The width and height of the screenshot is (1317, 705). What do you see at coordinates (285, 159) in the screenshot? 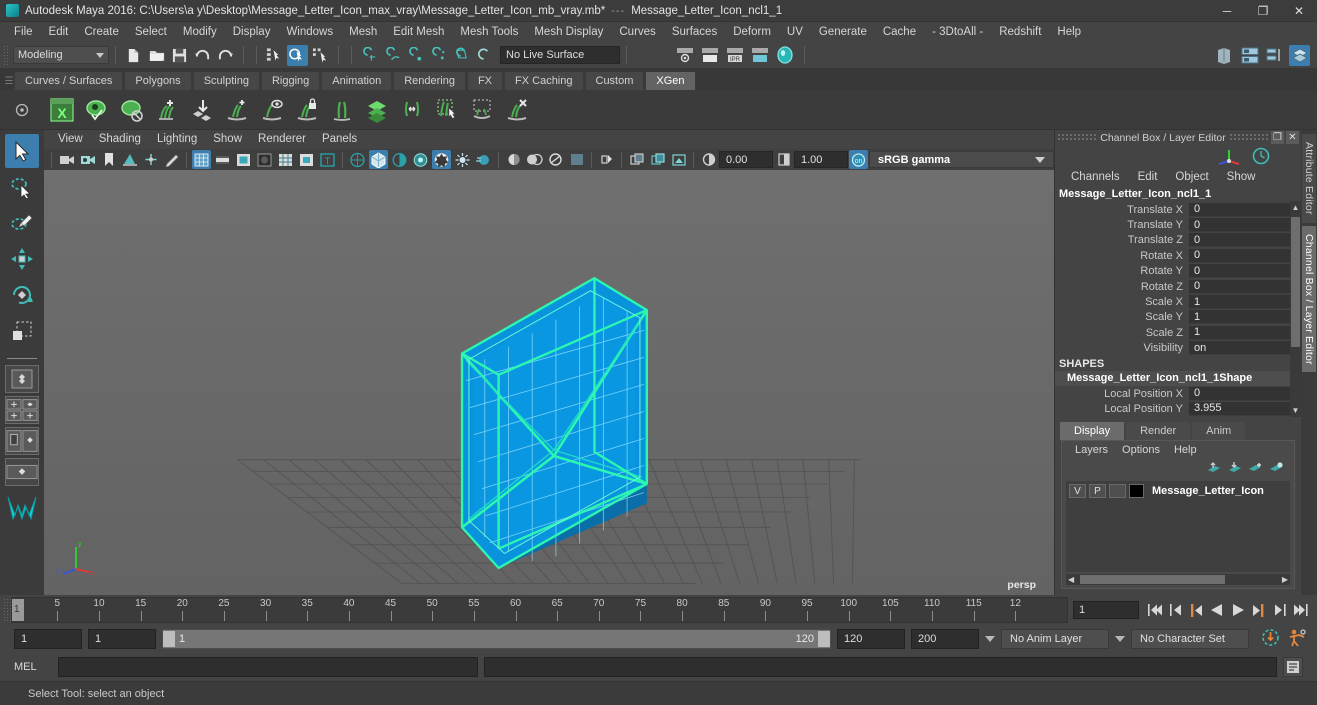
I see `field-chart-icon` at bounding box center [285, 159].